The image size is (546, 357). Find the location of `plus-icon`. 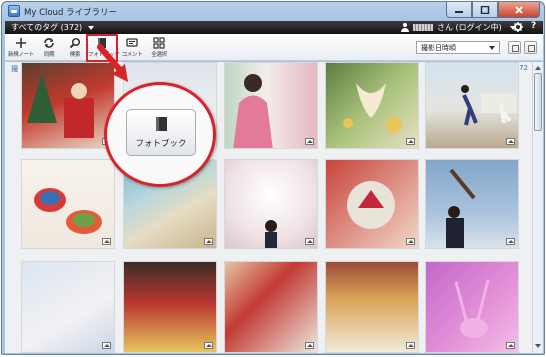

plus-icon is located at coordinates (21, 43).